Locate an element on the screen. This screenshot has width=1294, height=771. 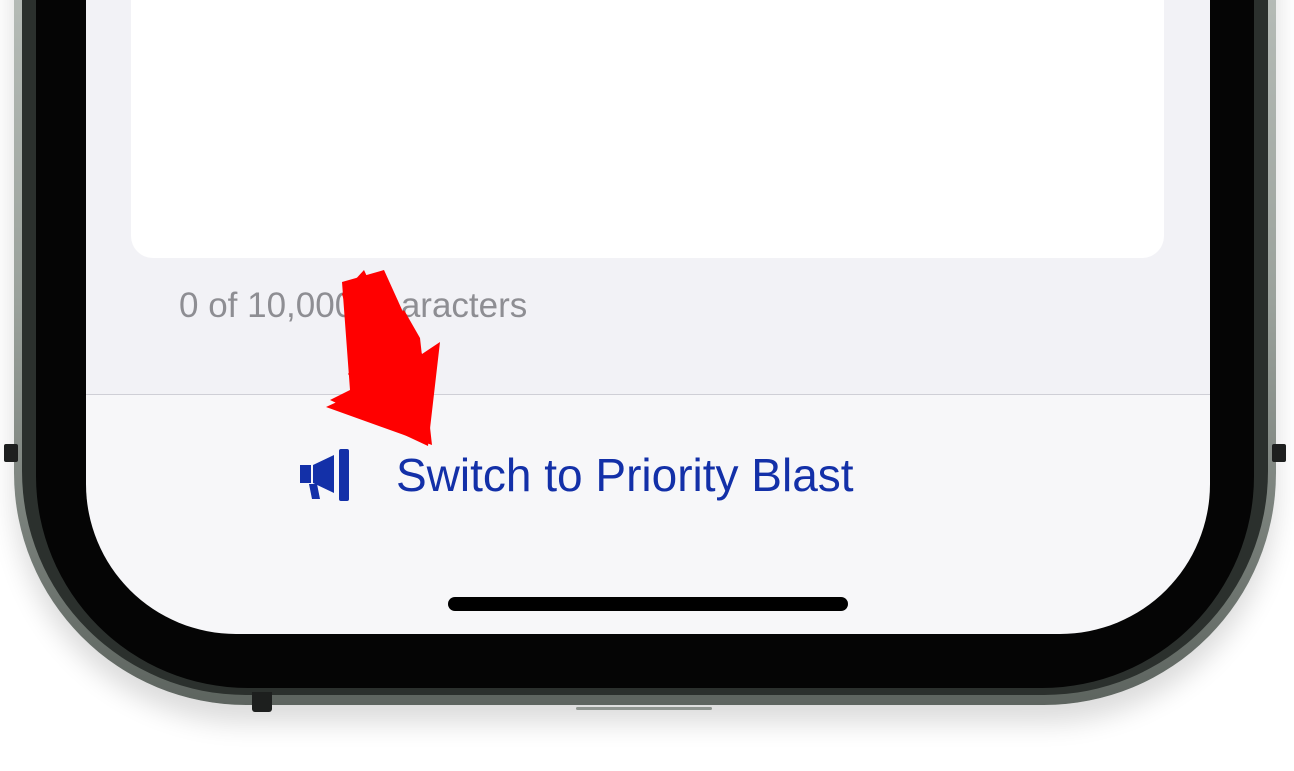
megaphone-icon is located at coordinates (324, 475).